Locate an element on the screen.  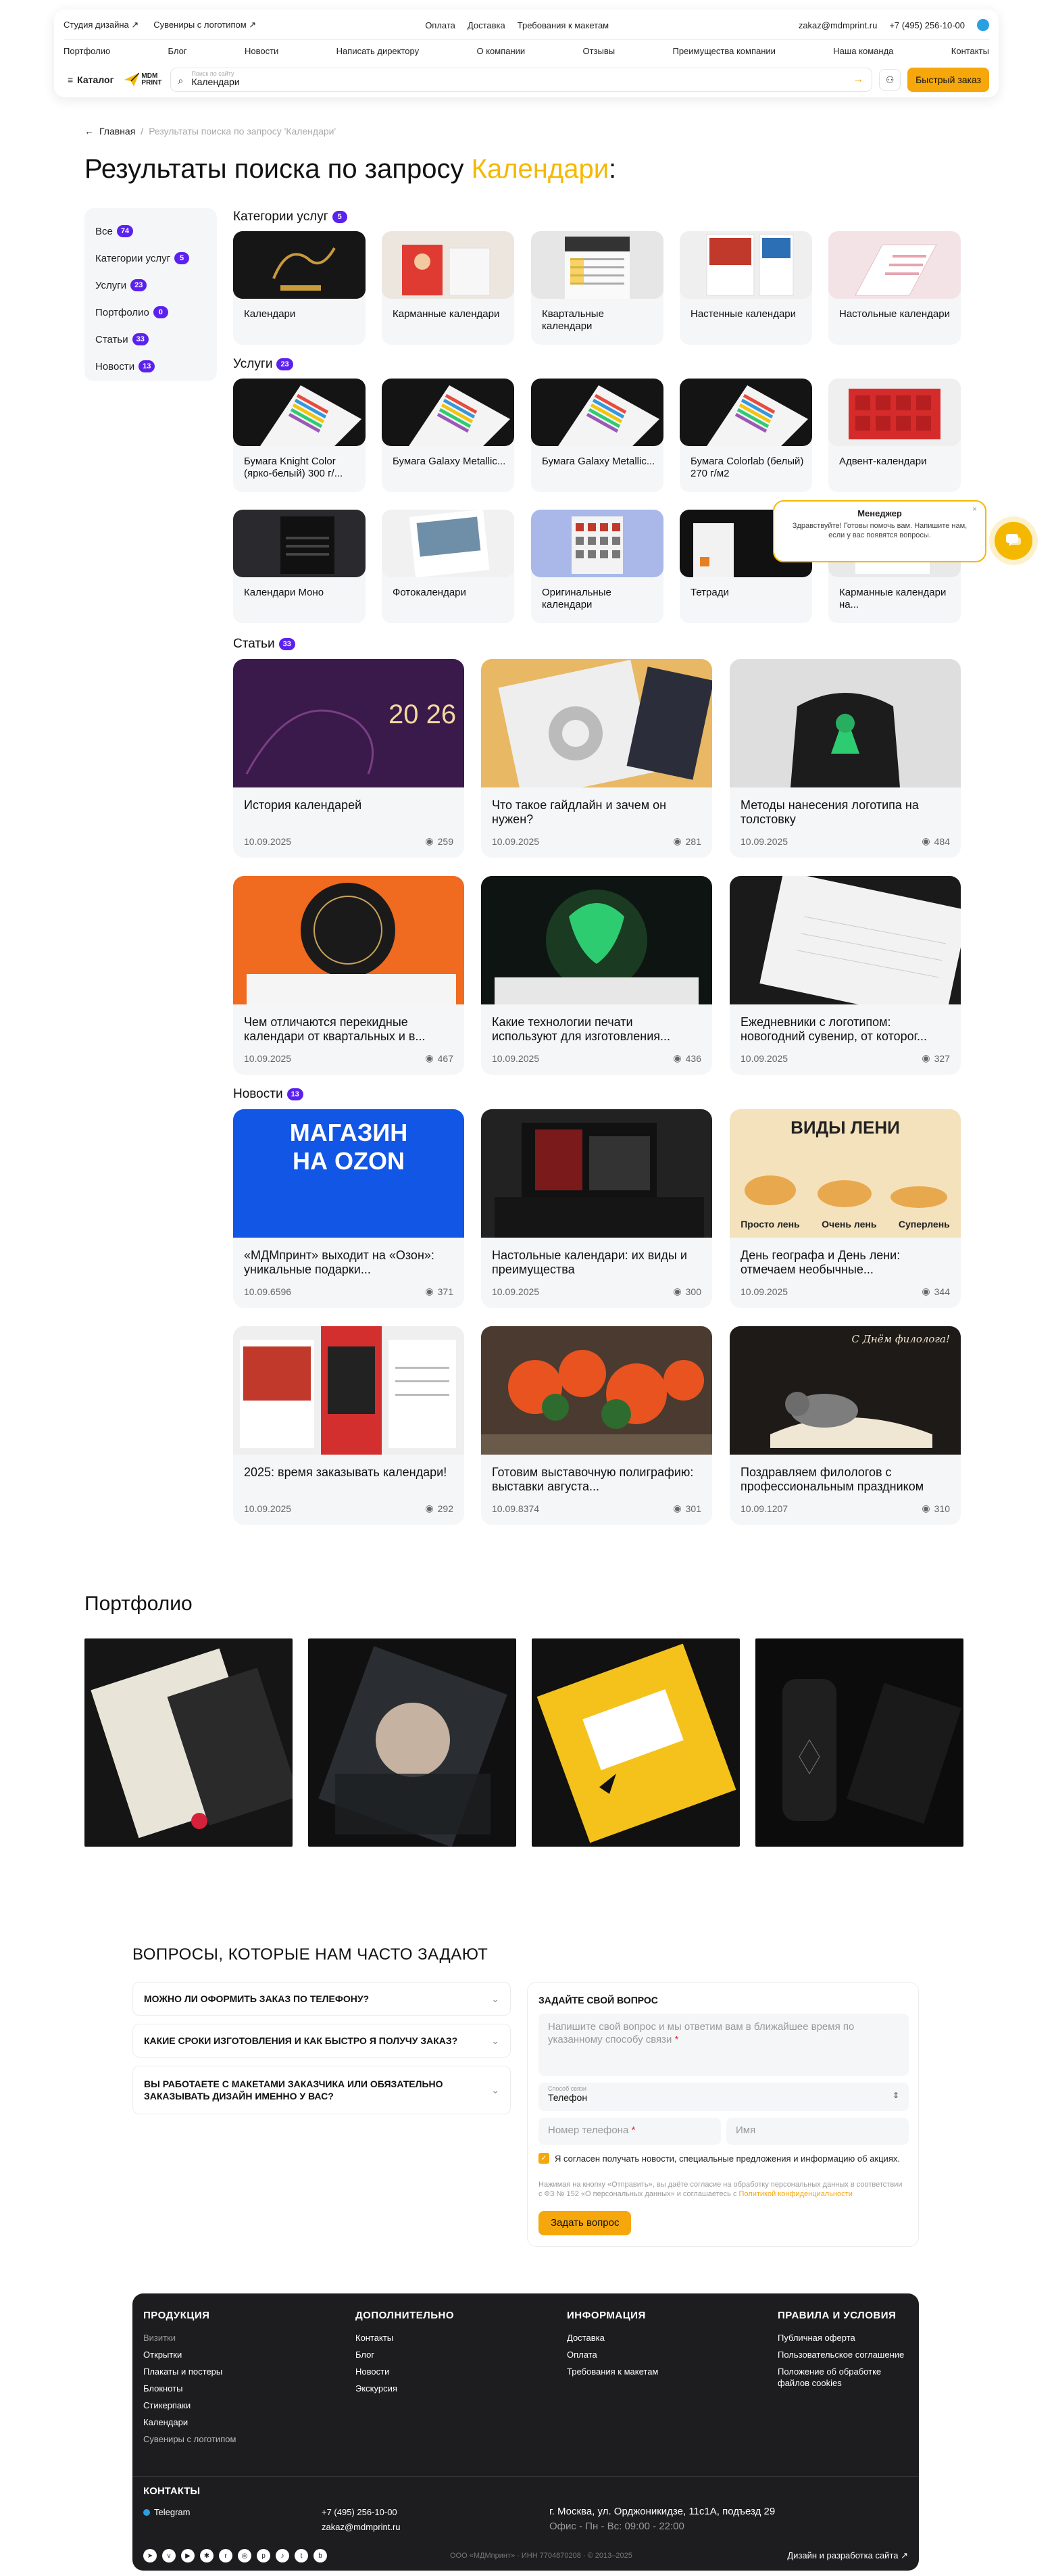
youtube-icon: ▶ is located at coordinates (188, 2555).